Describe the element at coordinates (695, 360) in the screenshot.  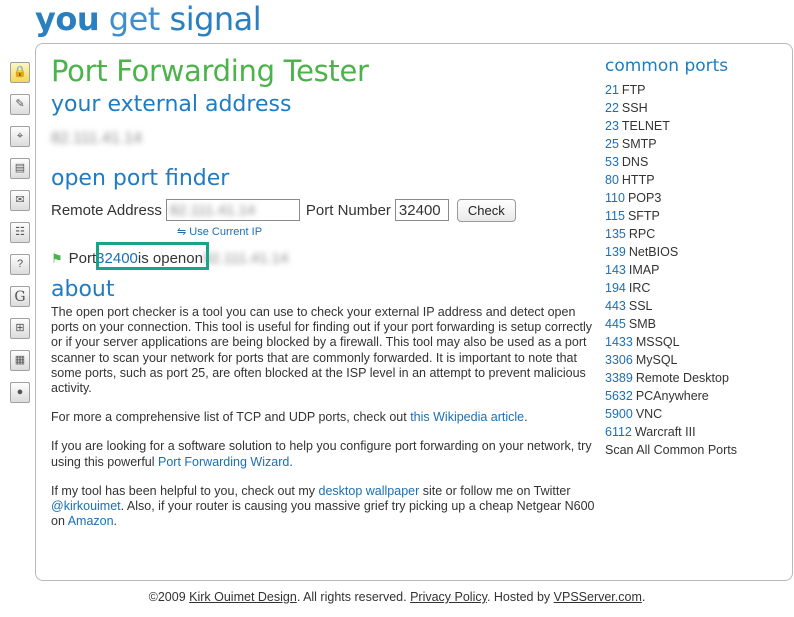
I see `port-item: 3306 MySQL` at that location.